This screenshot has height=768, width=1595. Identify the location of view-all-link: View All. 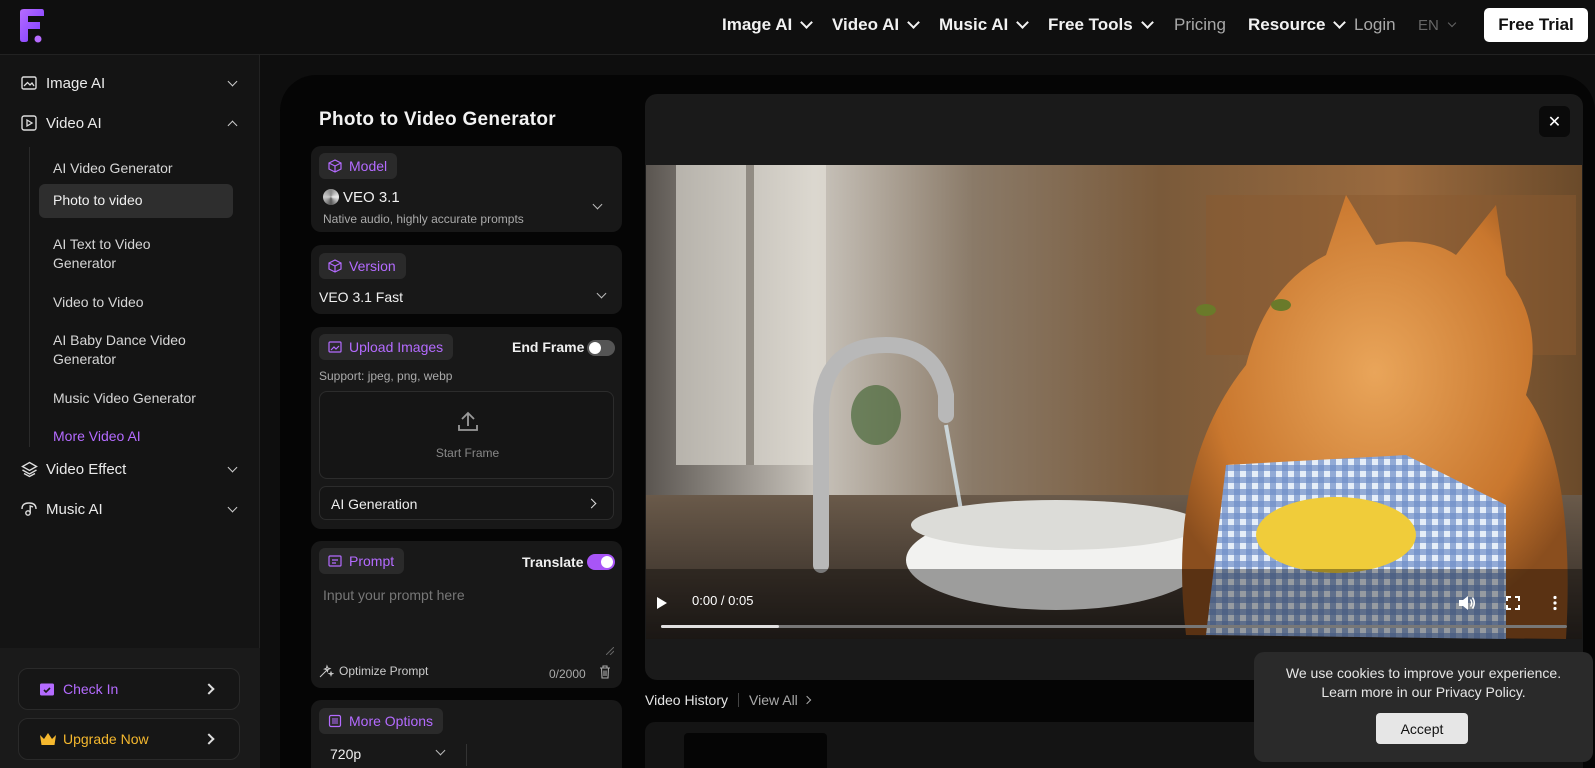
(780, 700).